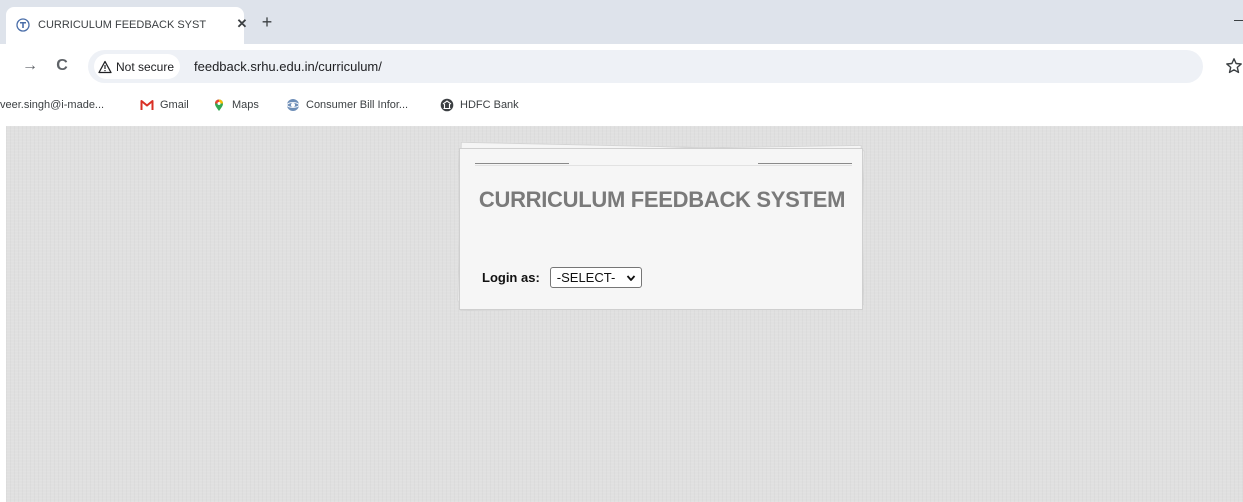 The width and height of the screenshot is (1243, 502). Describe the element at coordinates (122, 25) in the screenshot. I see `tab-title: CURRICULUM FEEDBACK SYSTE` at that location.